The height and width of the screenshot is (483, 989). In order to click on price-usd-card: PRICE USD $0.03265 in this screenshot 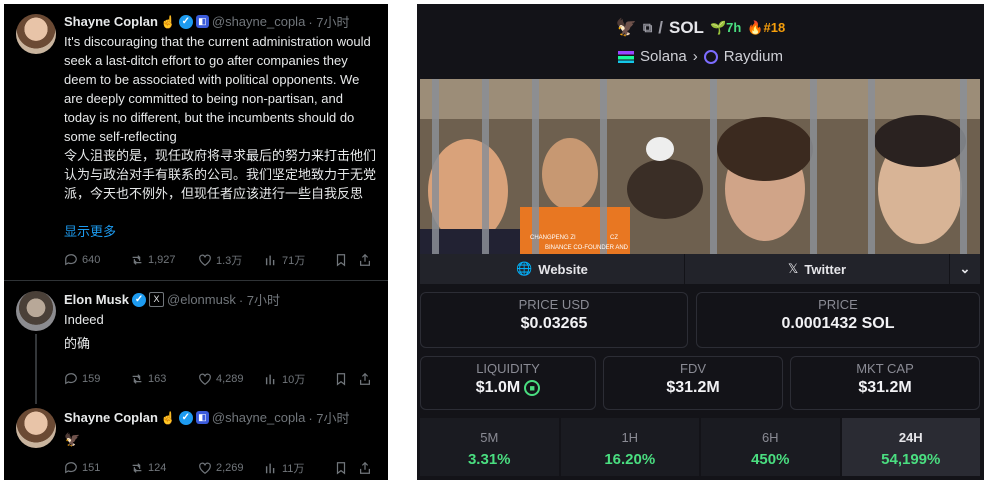, I will do `click(554, 320)`.